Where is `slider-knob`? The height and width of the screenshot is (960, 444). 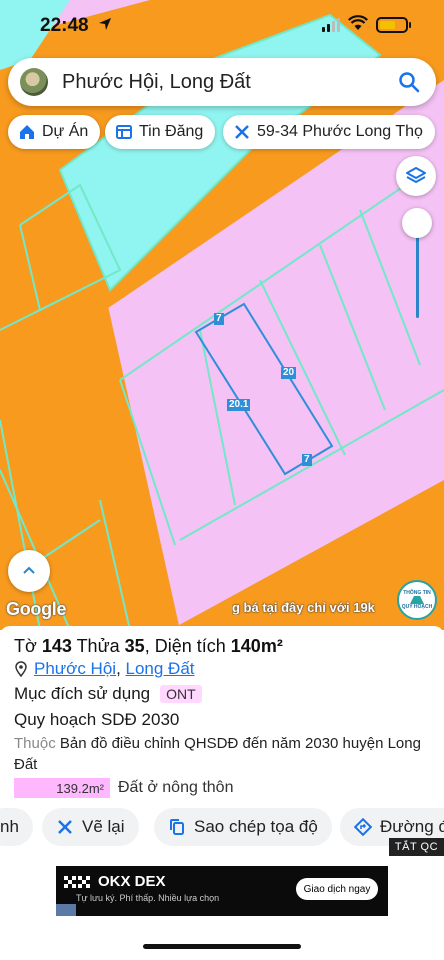 slider-knob is located at coordinates (417, 223).